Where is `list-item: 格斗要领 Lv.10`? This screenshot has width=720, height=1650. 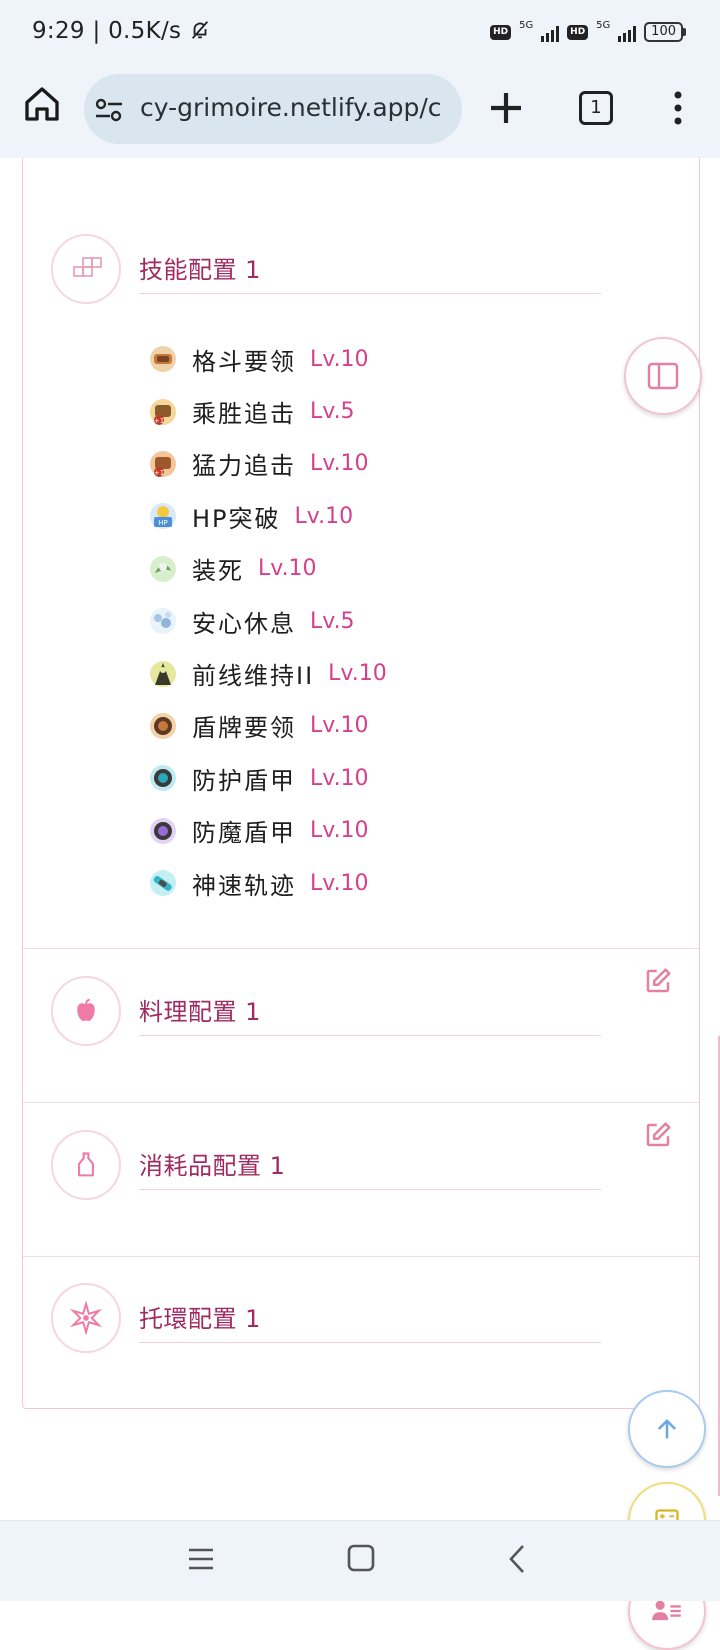
list-item: 格斗要领 Lv.10 is located at coordinates (267, 359).